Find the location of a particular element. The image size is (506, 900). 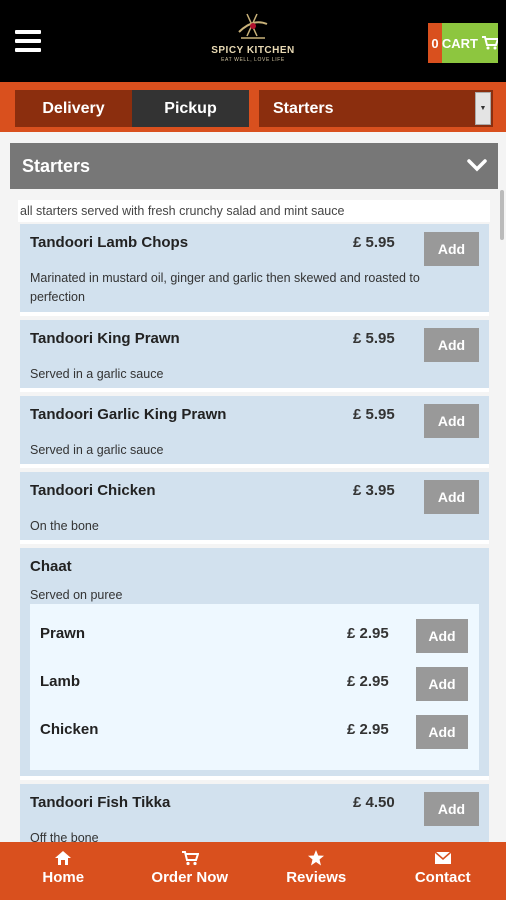

menu-icon is located at coordinates (28, 41).